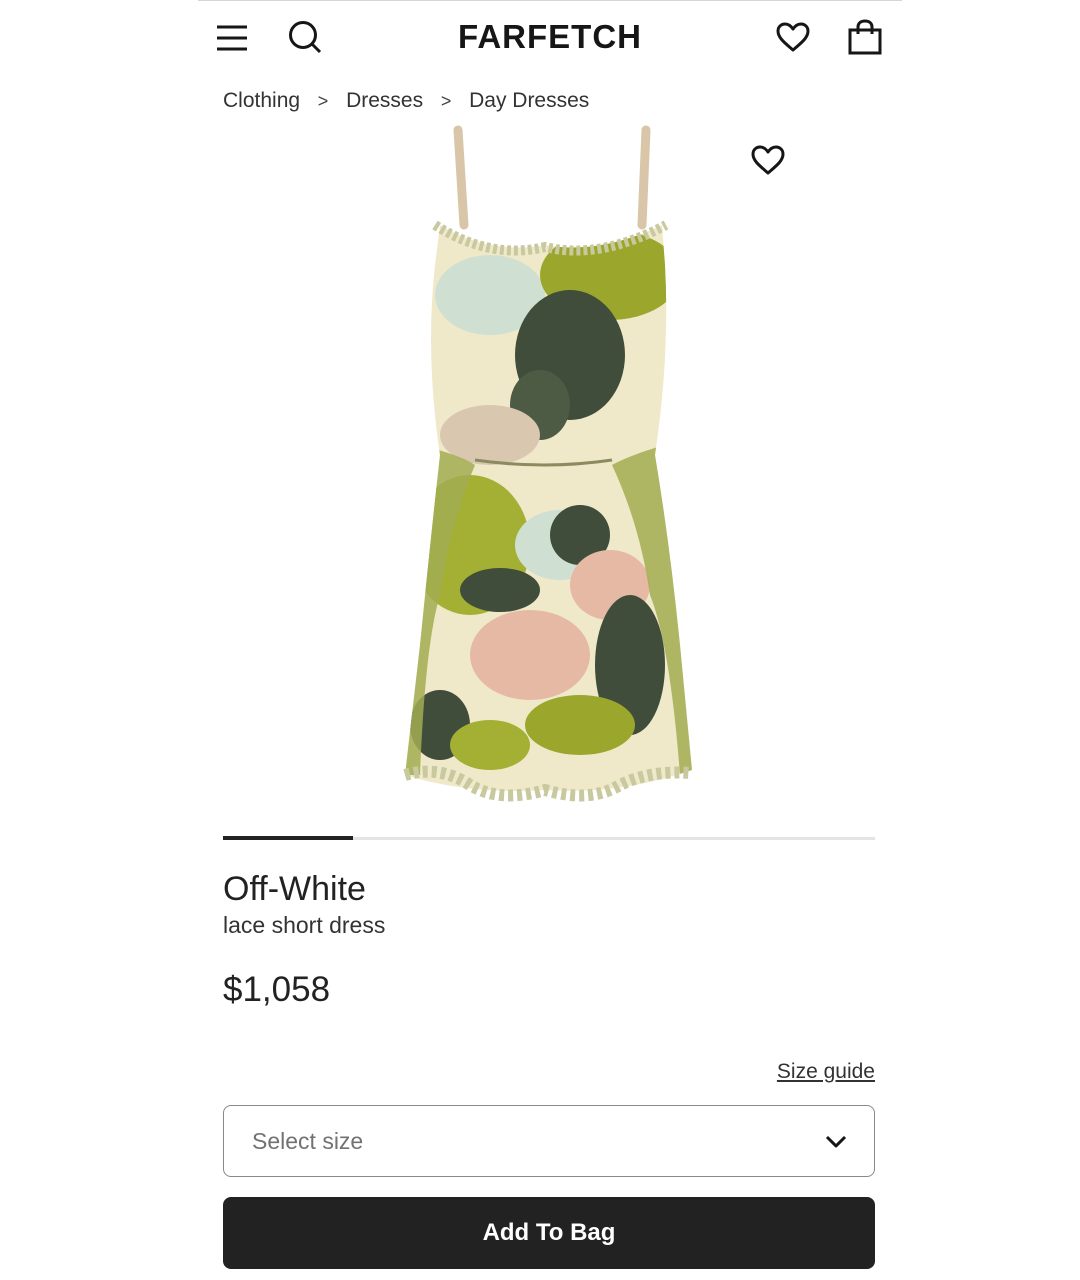  Describe the element at coordinates (826, 1072) in the screenshot. I see `size-guide-link: Size guide` at that location.